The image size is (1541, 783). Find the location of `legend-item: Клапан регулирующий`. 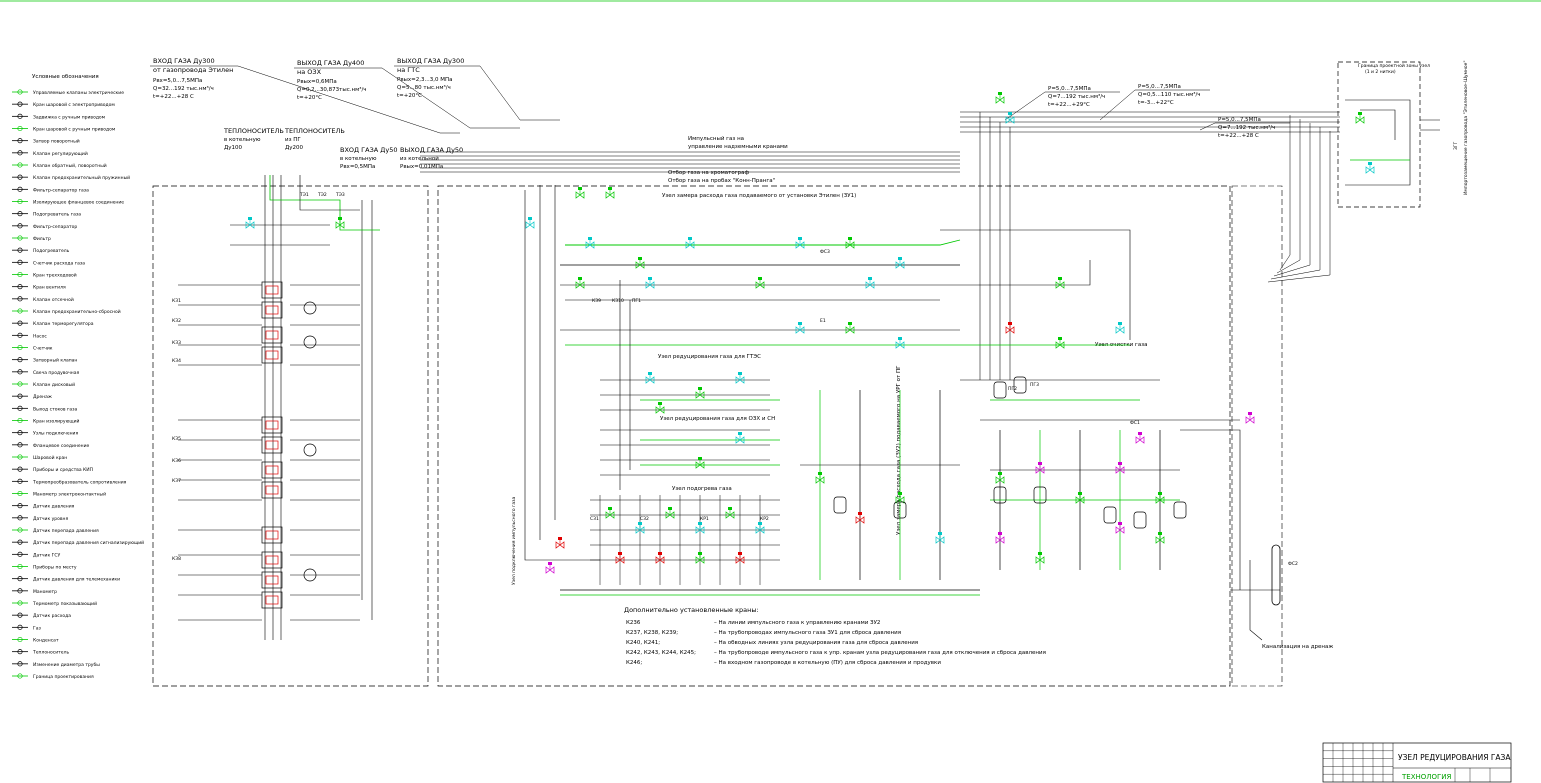

legend-item: Клапан регулирующий is located at coordinates (50, 153).